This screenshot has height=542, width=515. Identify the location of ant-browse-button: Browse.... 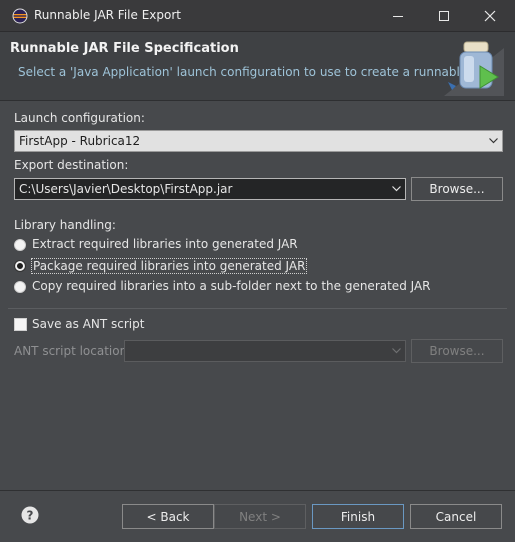
(457, 351).